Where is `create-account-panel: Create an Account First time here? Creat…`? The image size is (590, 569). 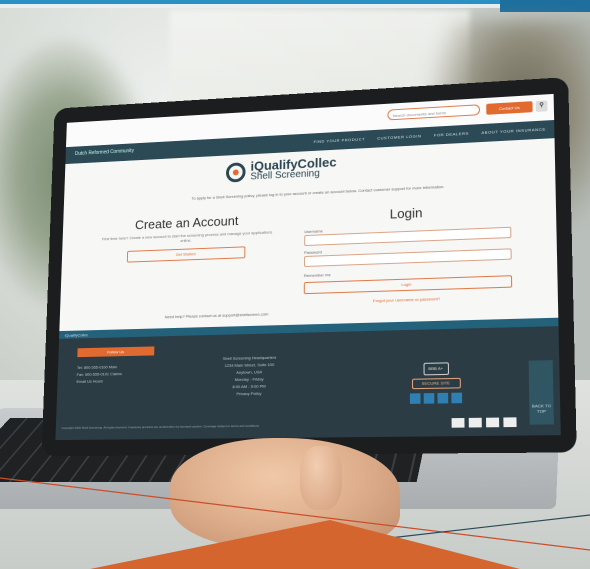
create-account-panel: Create an Account First time here? Creat… is located at coordinates (186, 238).